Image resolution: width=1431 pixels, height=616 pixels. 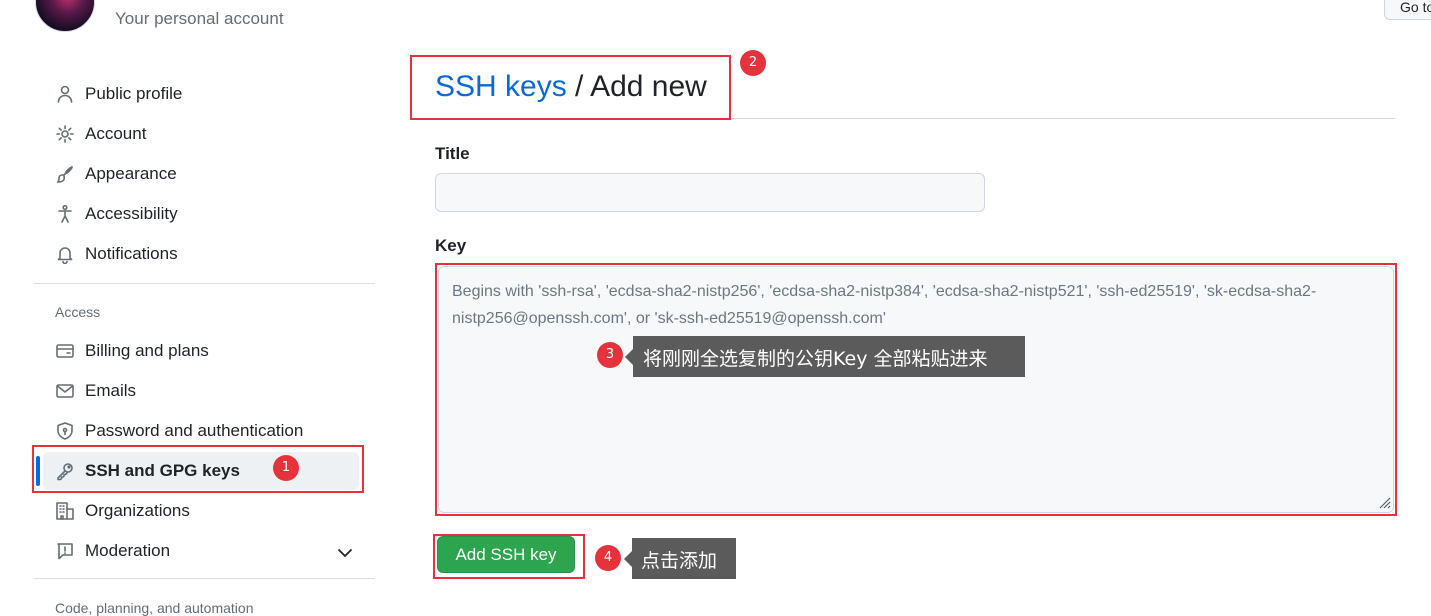 I want to click on annotation-tooltip-paste: 将刚刚全选复制的公钥Key 全部粘贴进来, so click(x=825, y=356).